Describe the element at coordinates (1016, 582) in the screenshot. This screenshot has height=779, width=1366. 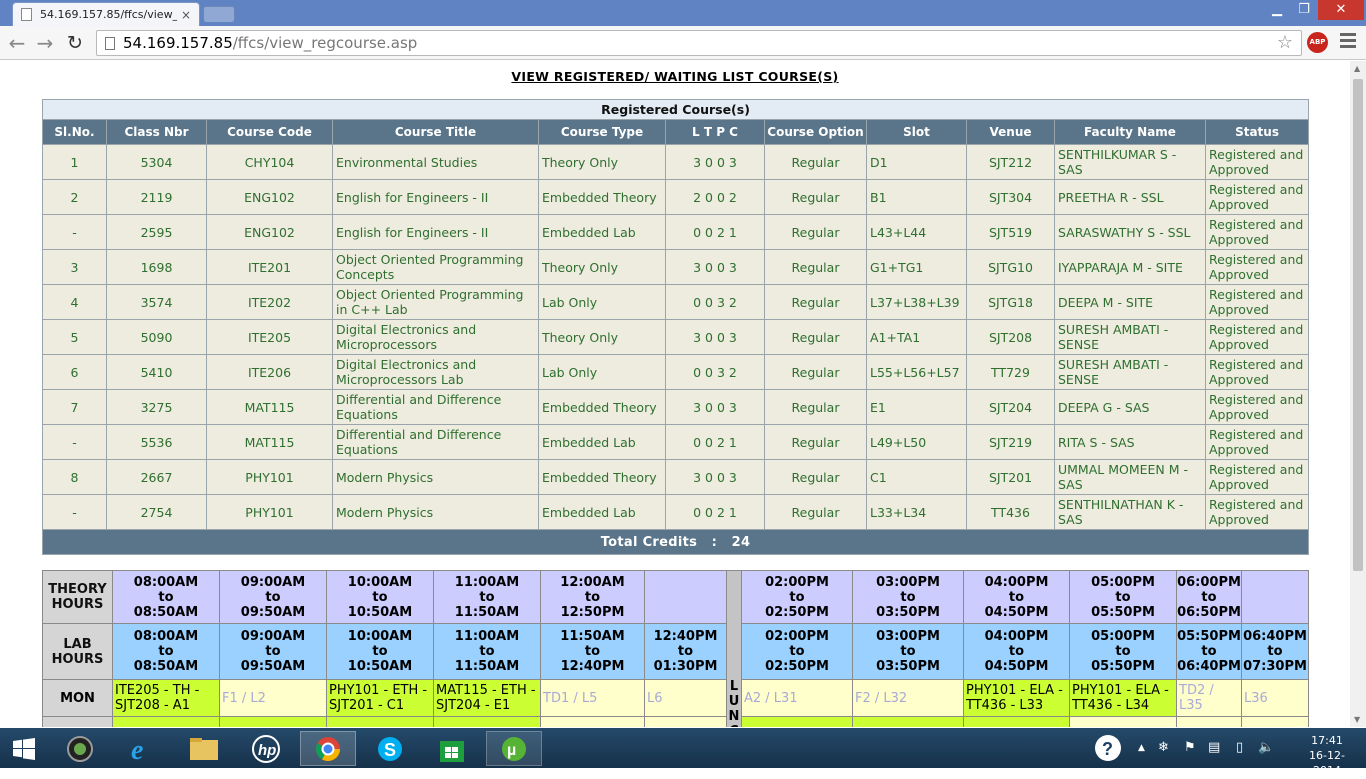
I see `time-line: 04:00PM` at that location.